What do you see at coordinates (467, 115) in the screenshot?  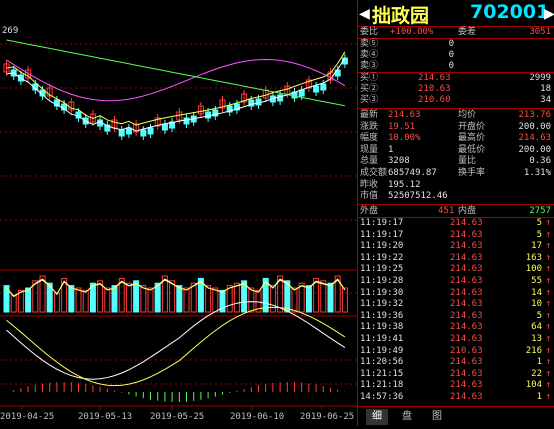 I see `quote-label-2: 均价` at bounding box center [467, 115].